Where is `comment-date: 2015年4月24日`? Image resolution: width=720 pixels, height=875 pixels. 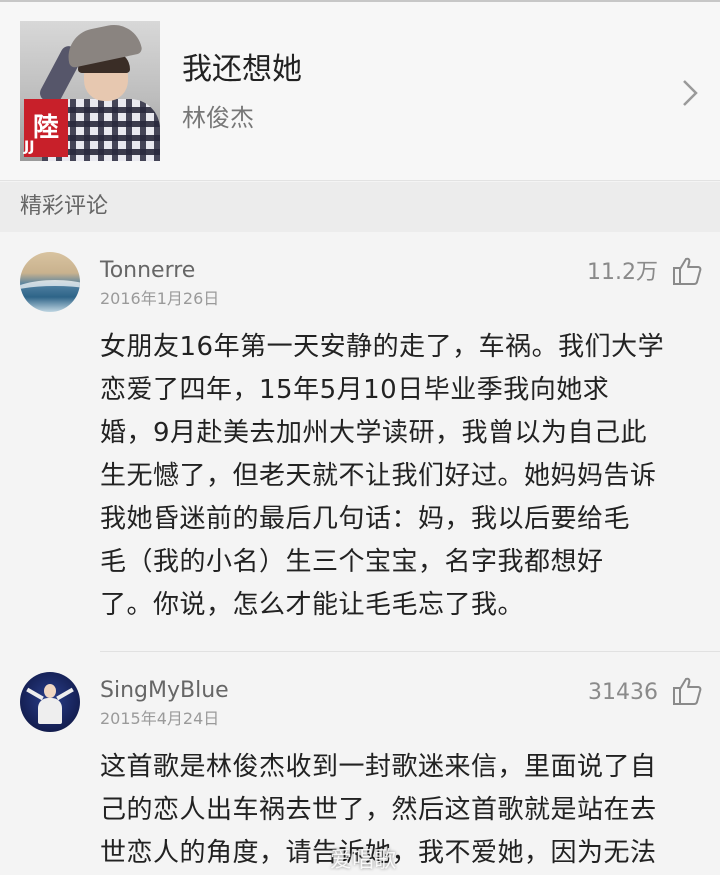
comment-date: 2015年4月24日 is located at coordinates (160, 718).